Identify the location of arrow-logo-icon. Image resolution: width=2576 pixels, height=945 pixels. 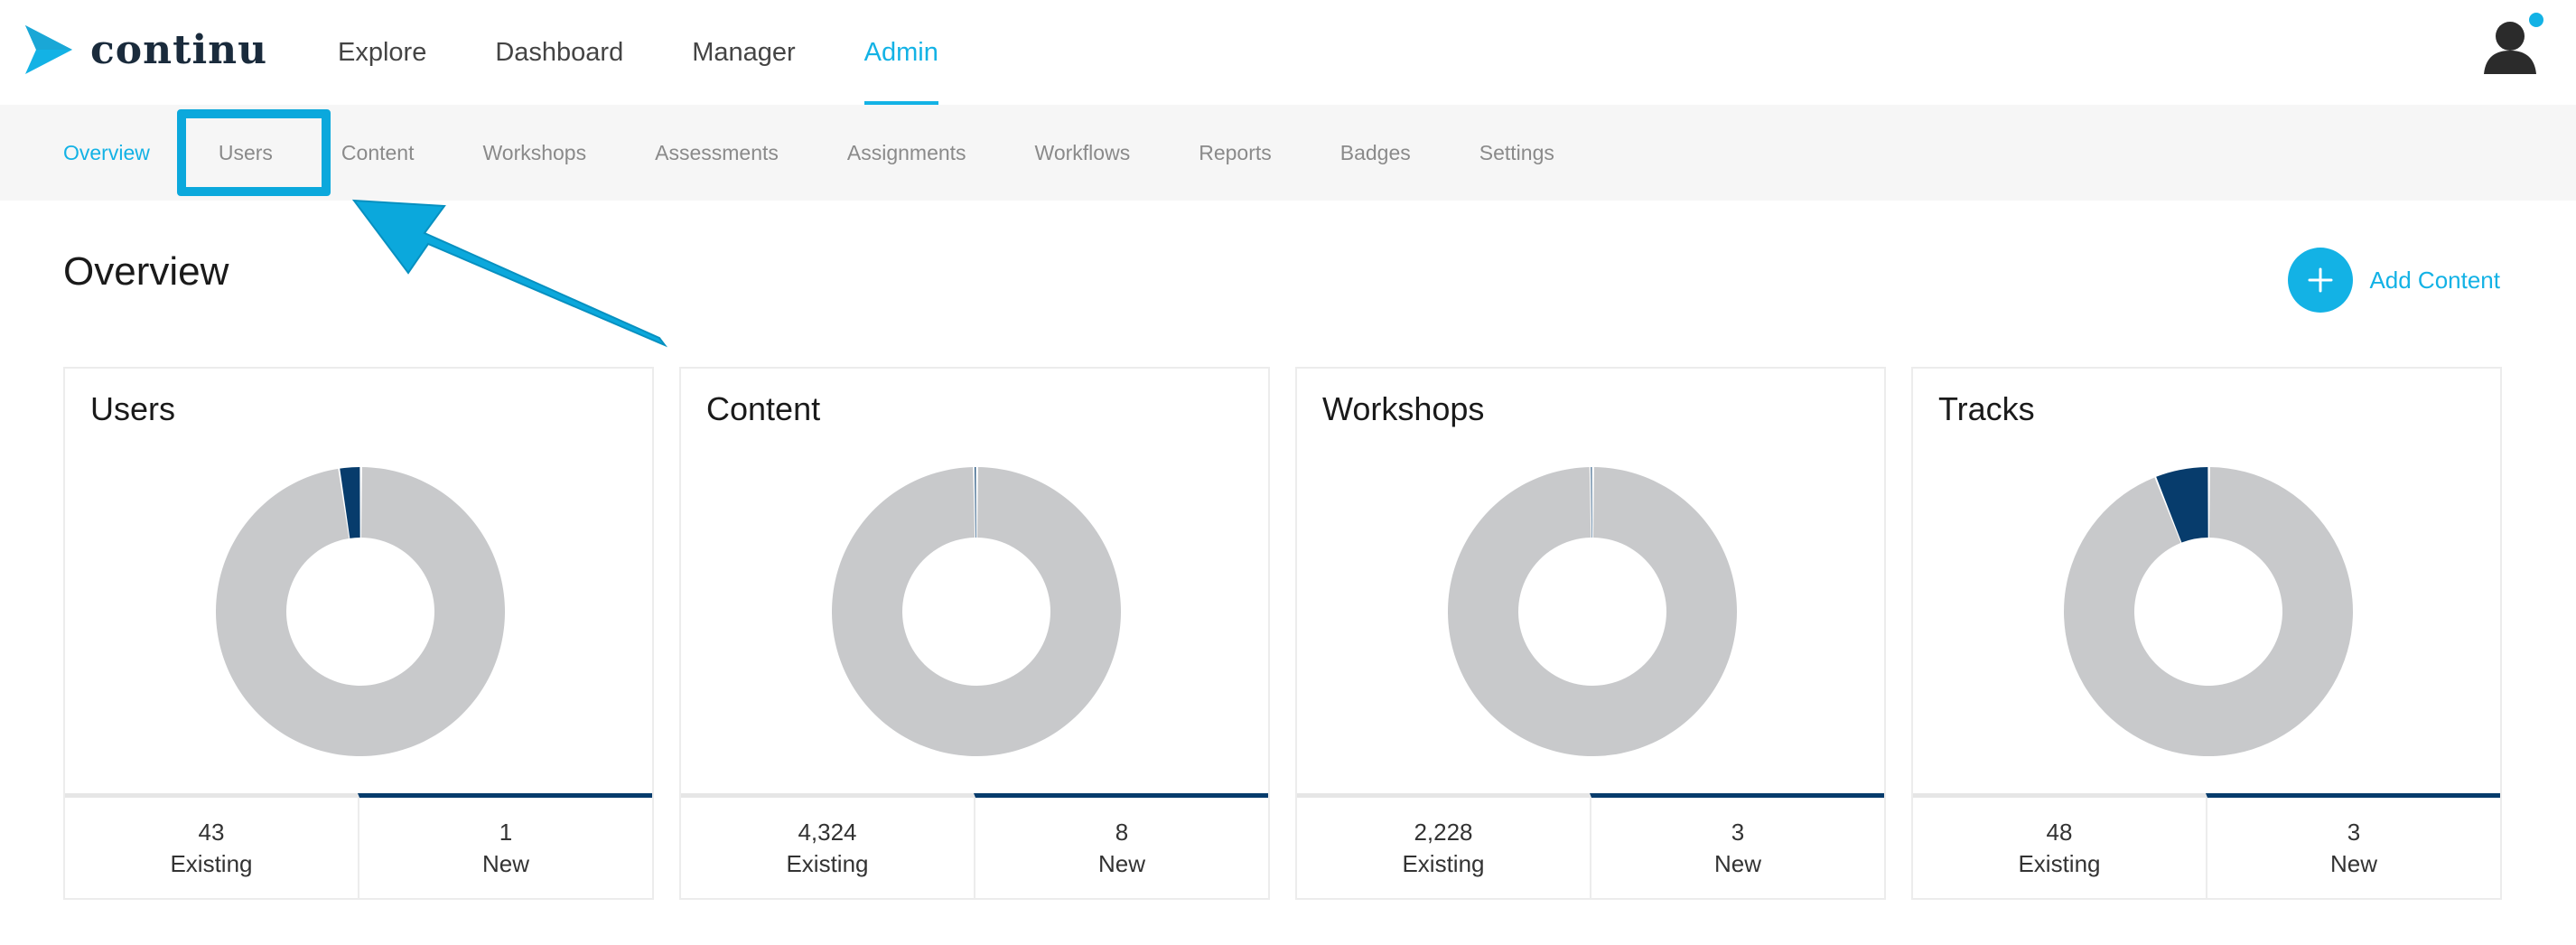
(48, 49).